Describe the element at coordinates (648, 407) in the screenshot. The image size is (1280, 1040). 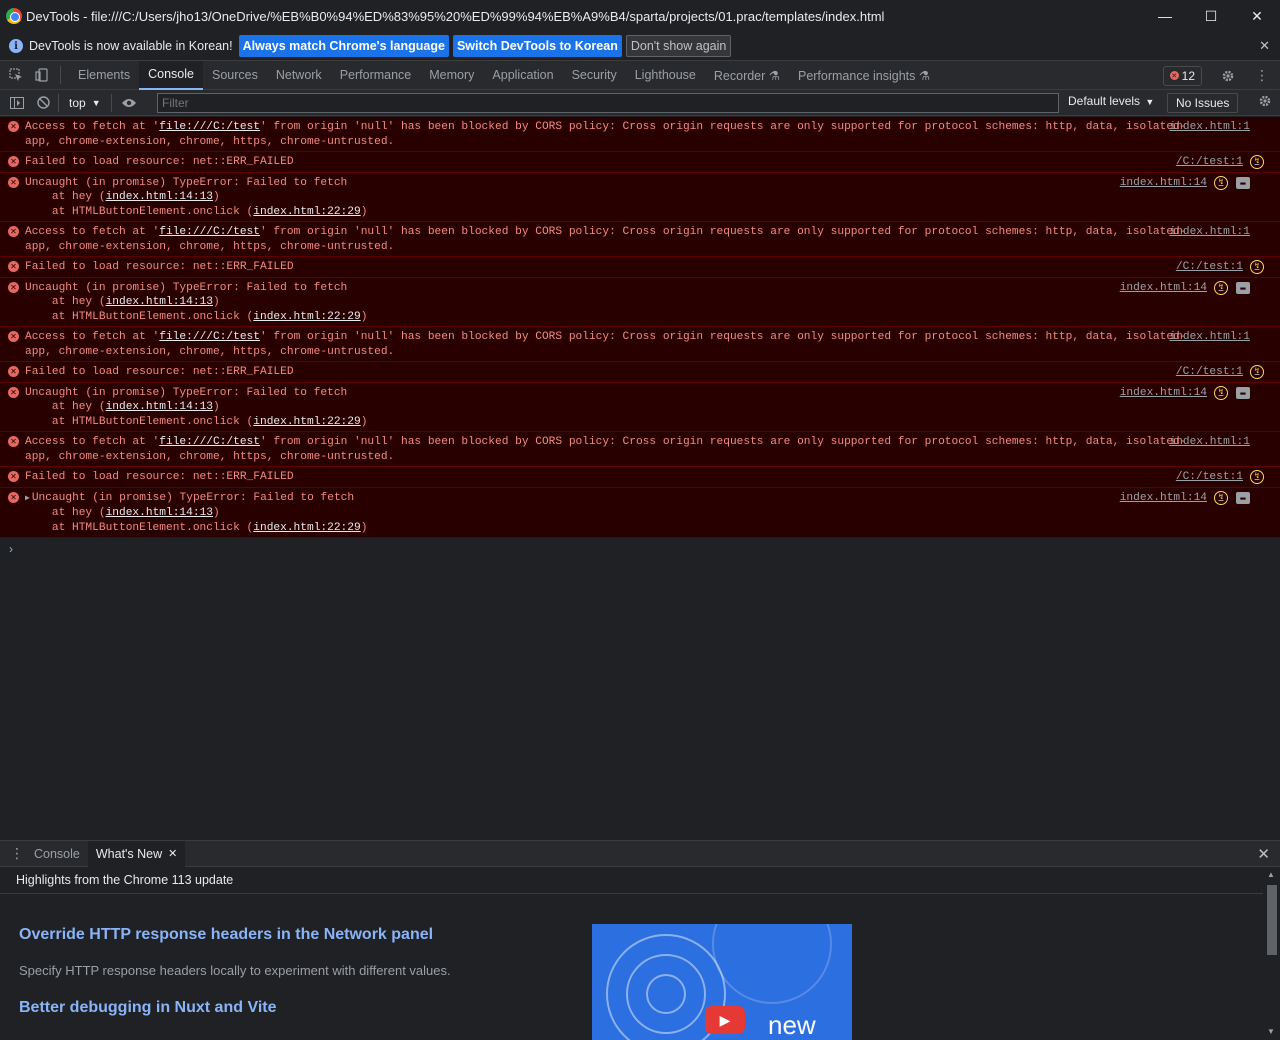
I see `stack-frame: at hey (index.html:14:13)` at that location.